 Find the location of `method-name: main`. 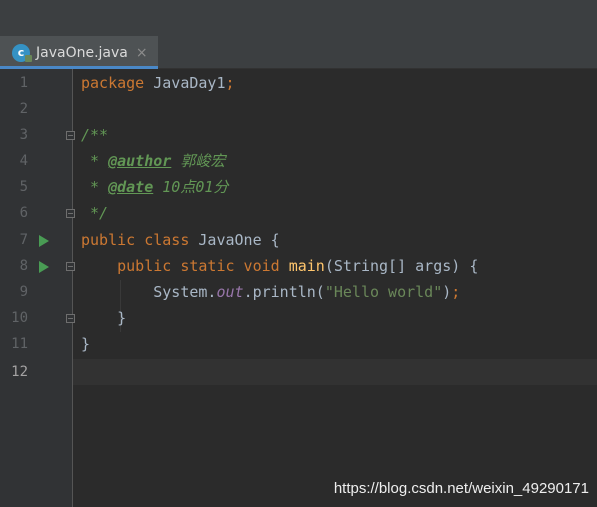

method-name: main is located at coordinates (306, 266).